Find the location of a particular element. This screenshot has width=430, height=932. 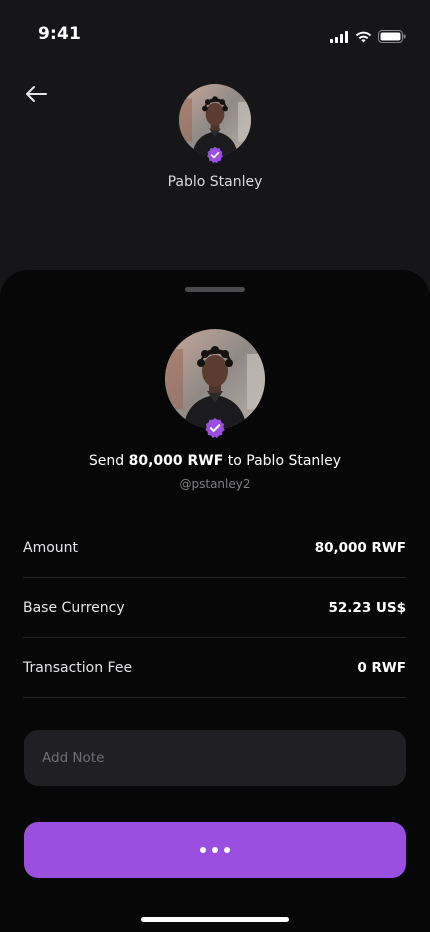

avatar is located at coordinates (215, 379).